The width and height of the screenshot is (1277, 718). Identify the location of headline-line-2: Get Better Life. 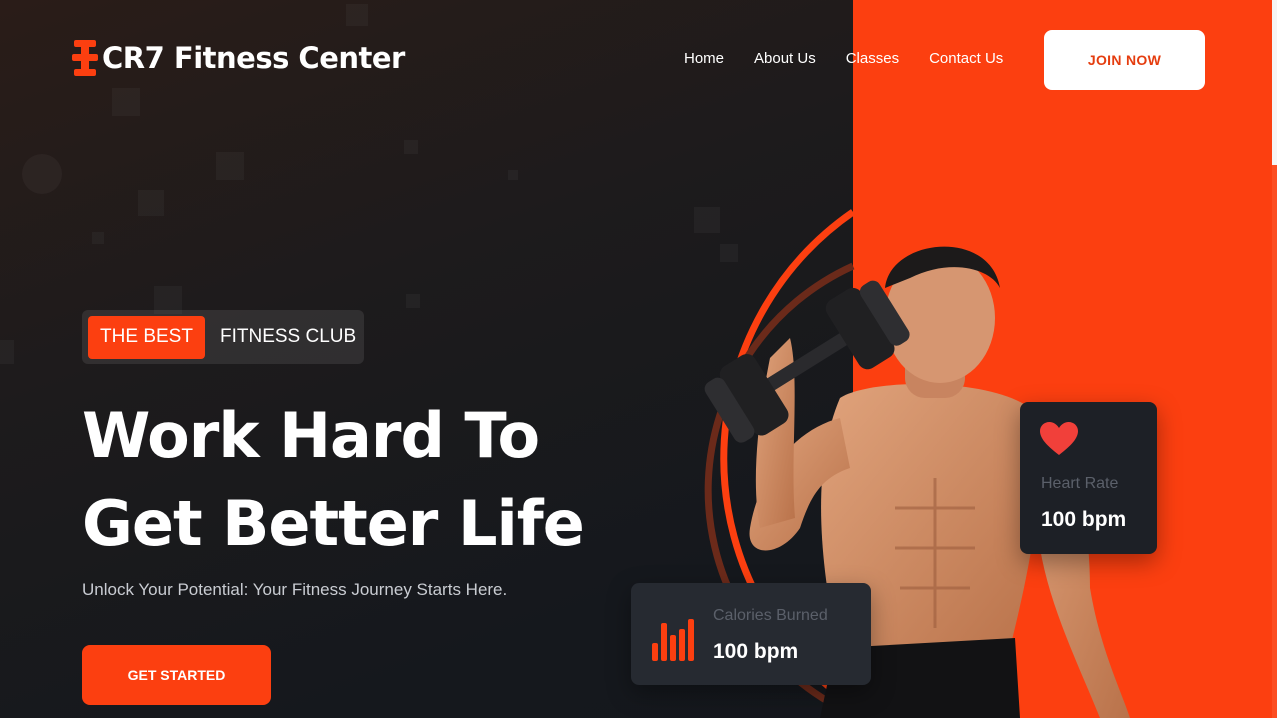
(333, 523).